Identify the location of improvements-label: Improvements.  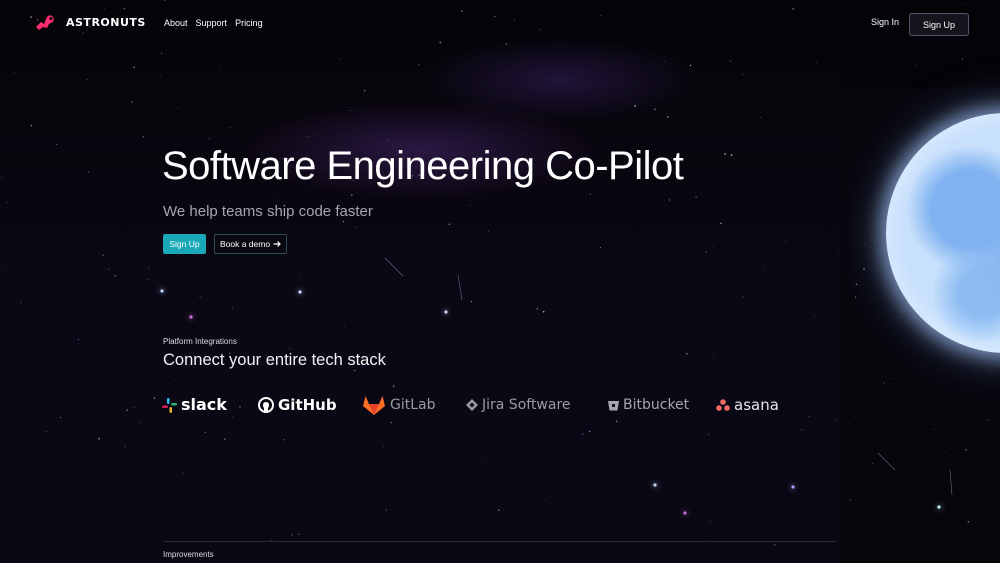
(188, 554).